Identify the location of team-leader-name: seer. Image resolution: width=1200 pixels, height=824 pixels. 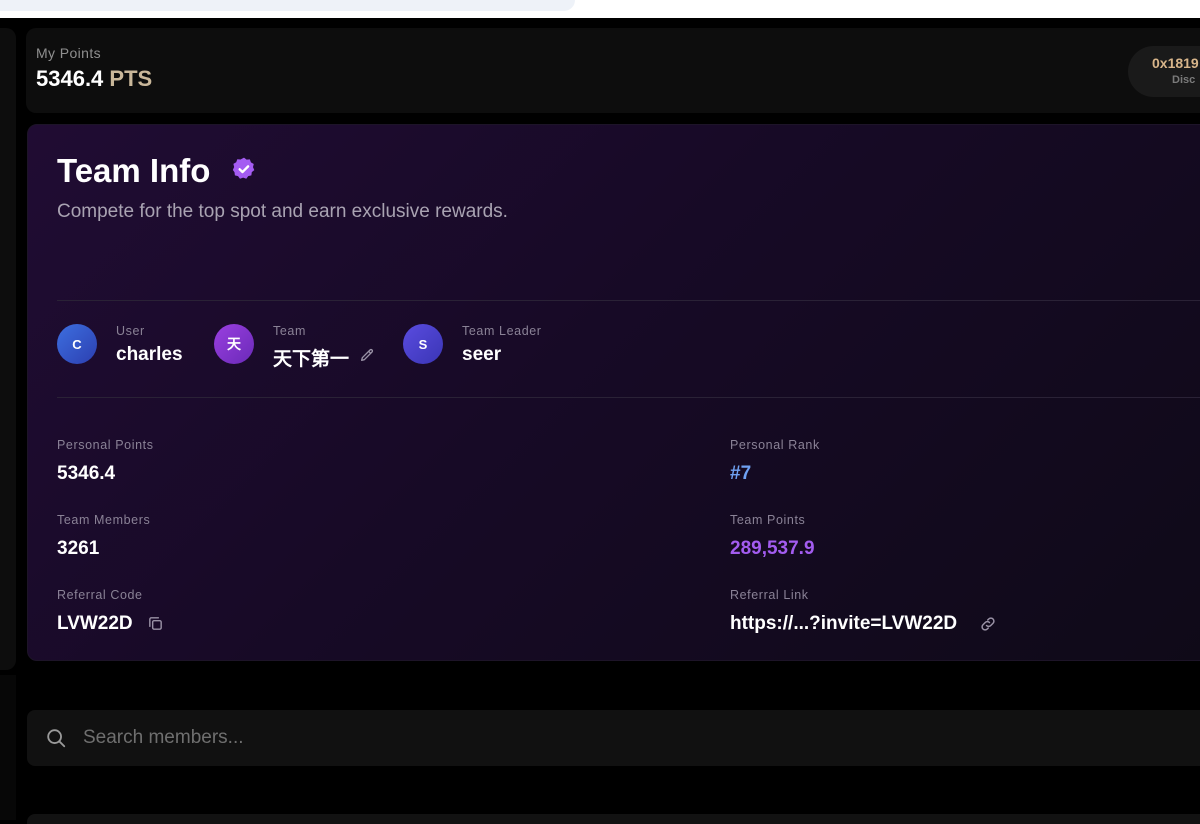
(482, 354).